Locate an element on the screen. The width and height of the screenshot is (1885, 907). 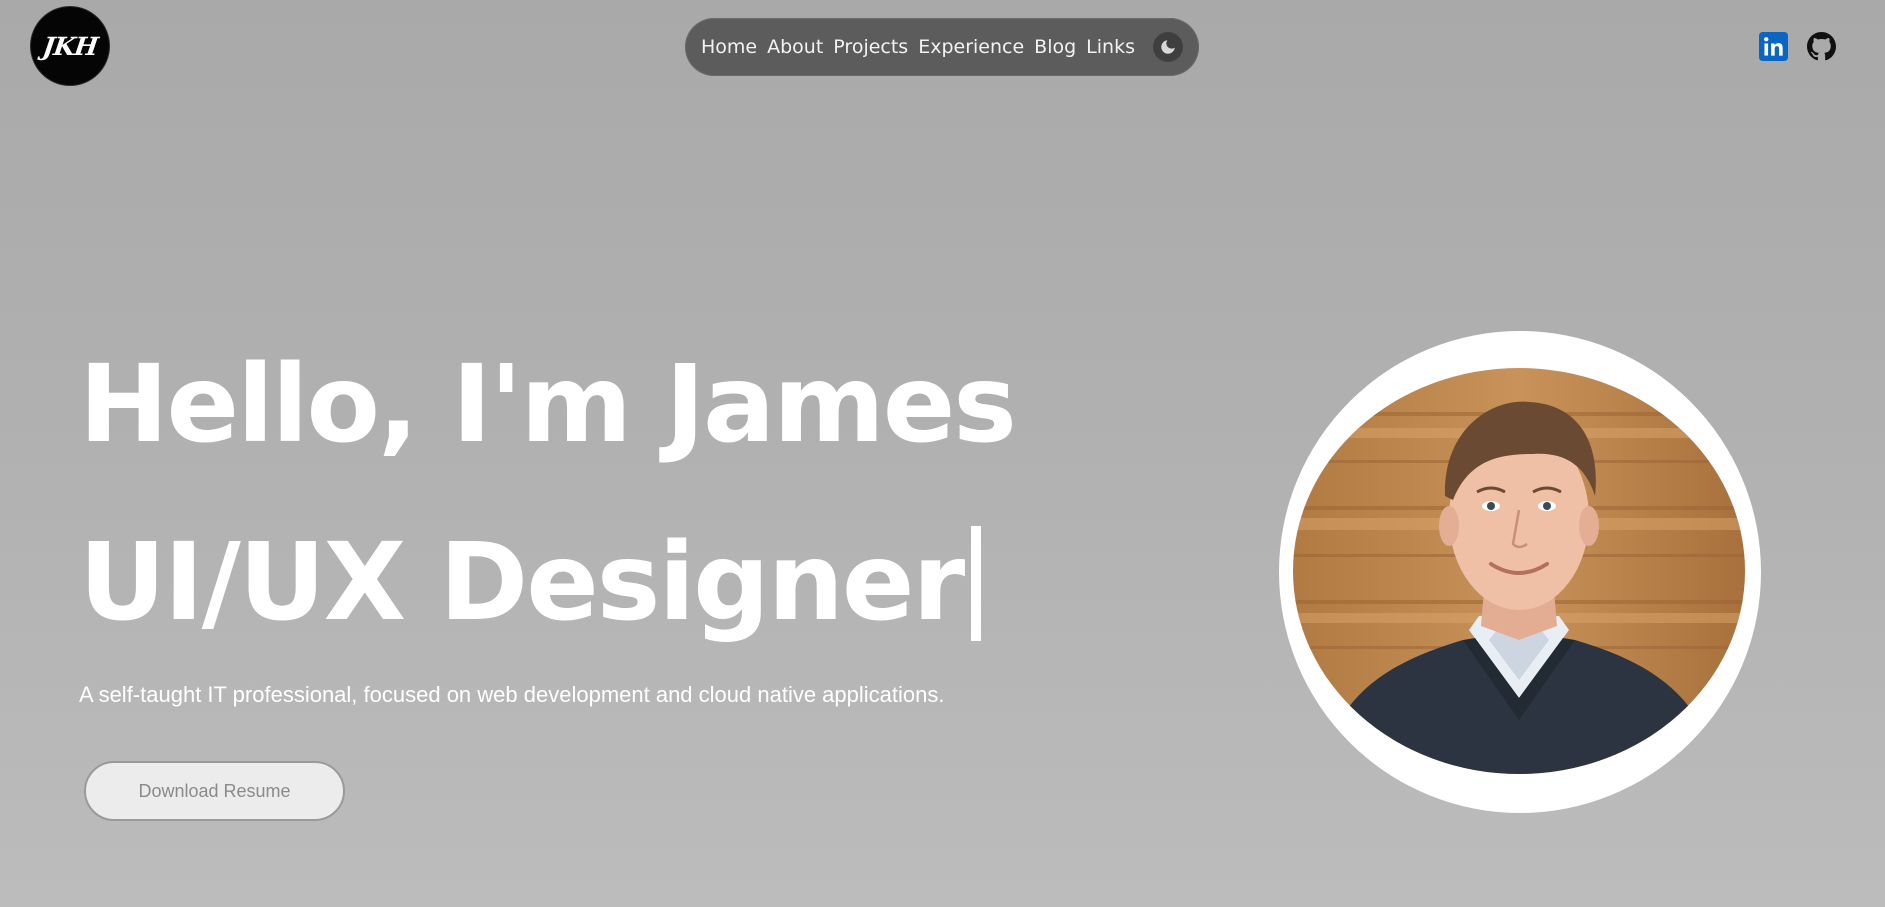
hero-role-text: UI/UX Designer is located at coordinates (522, 583).